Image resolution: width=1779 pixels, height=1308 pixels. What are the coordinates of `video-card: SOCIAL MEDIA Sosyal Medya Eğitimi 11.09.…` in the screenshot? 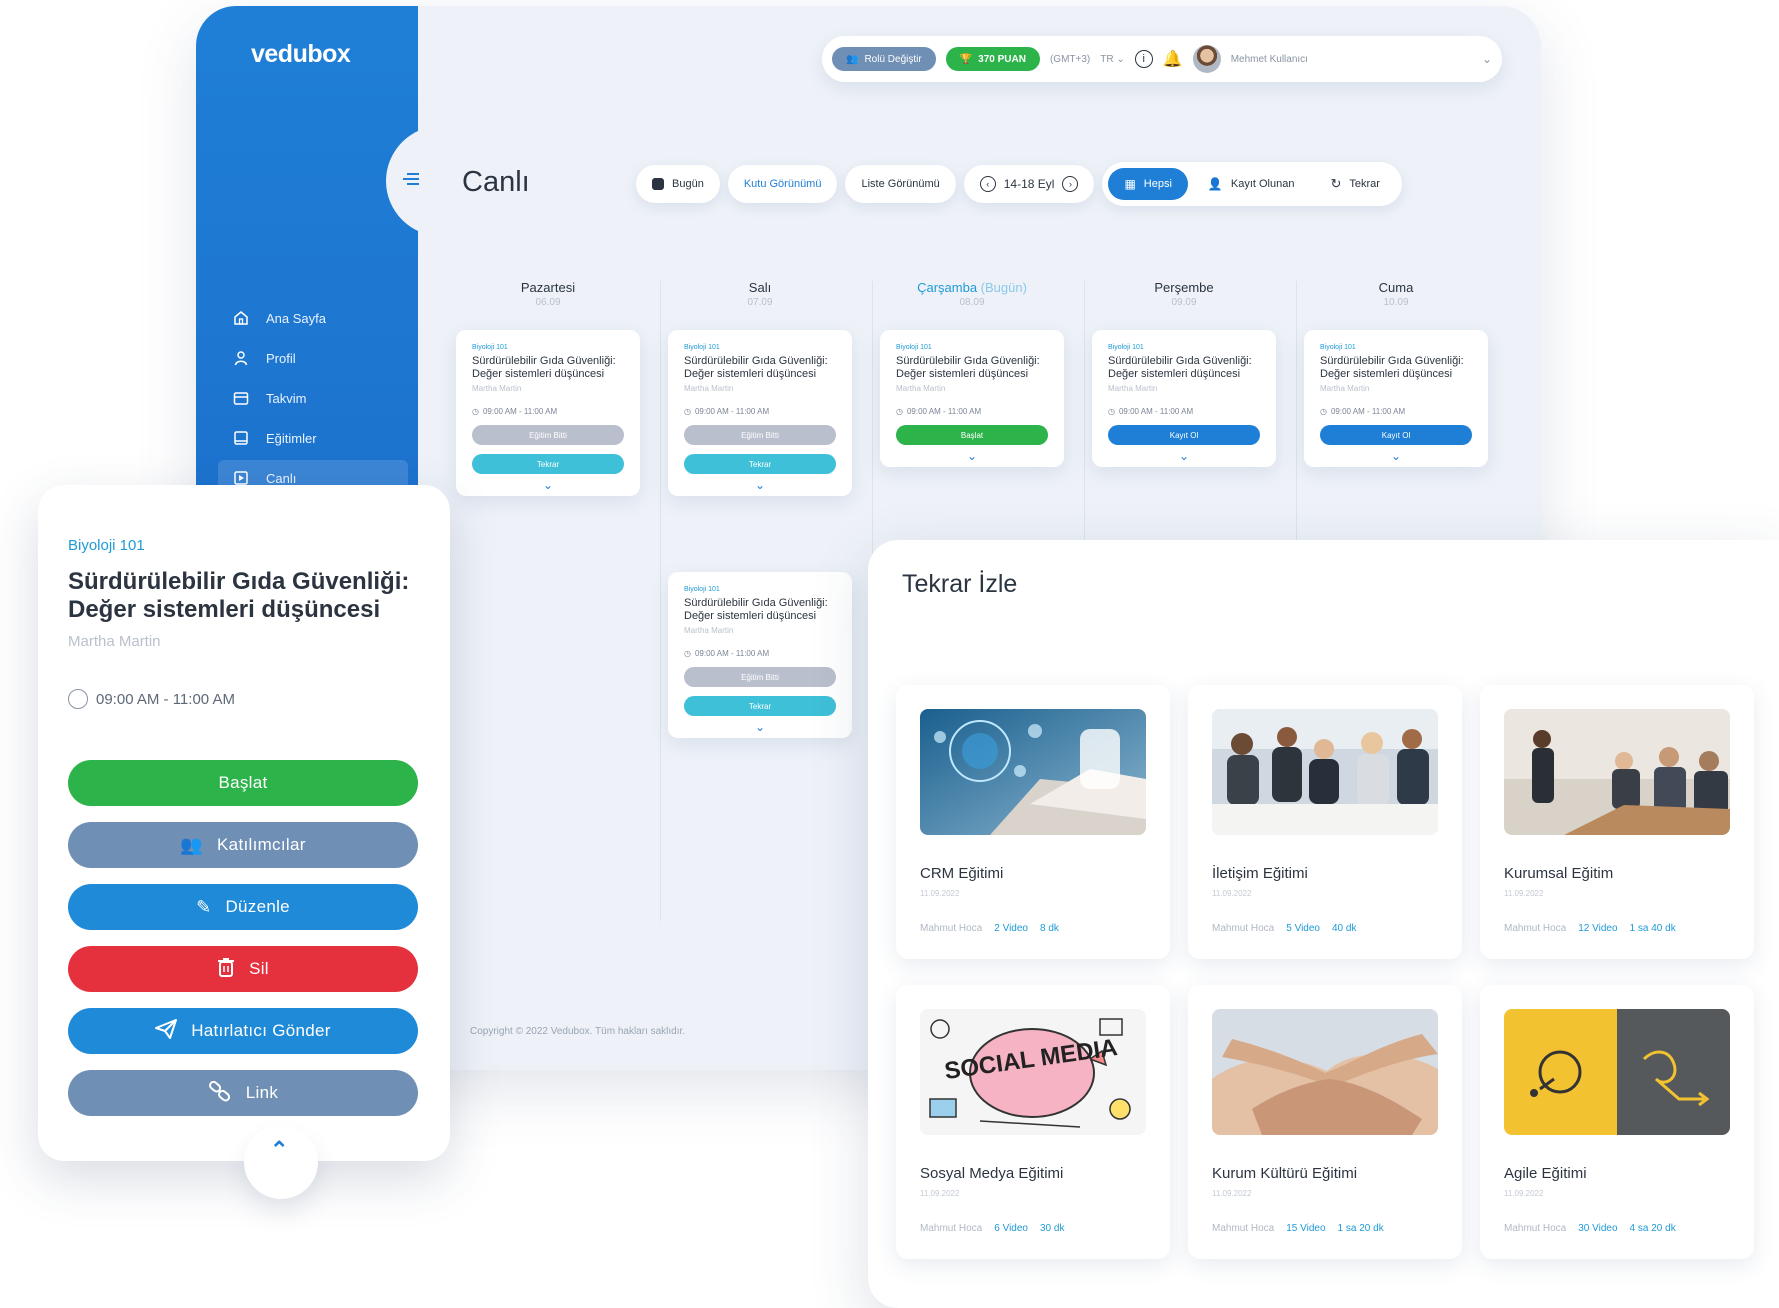 It's located at (1033, 1122).